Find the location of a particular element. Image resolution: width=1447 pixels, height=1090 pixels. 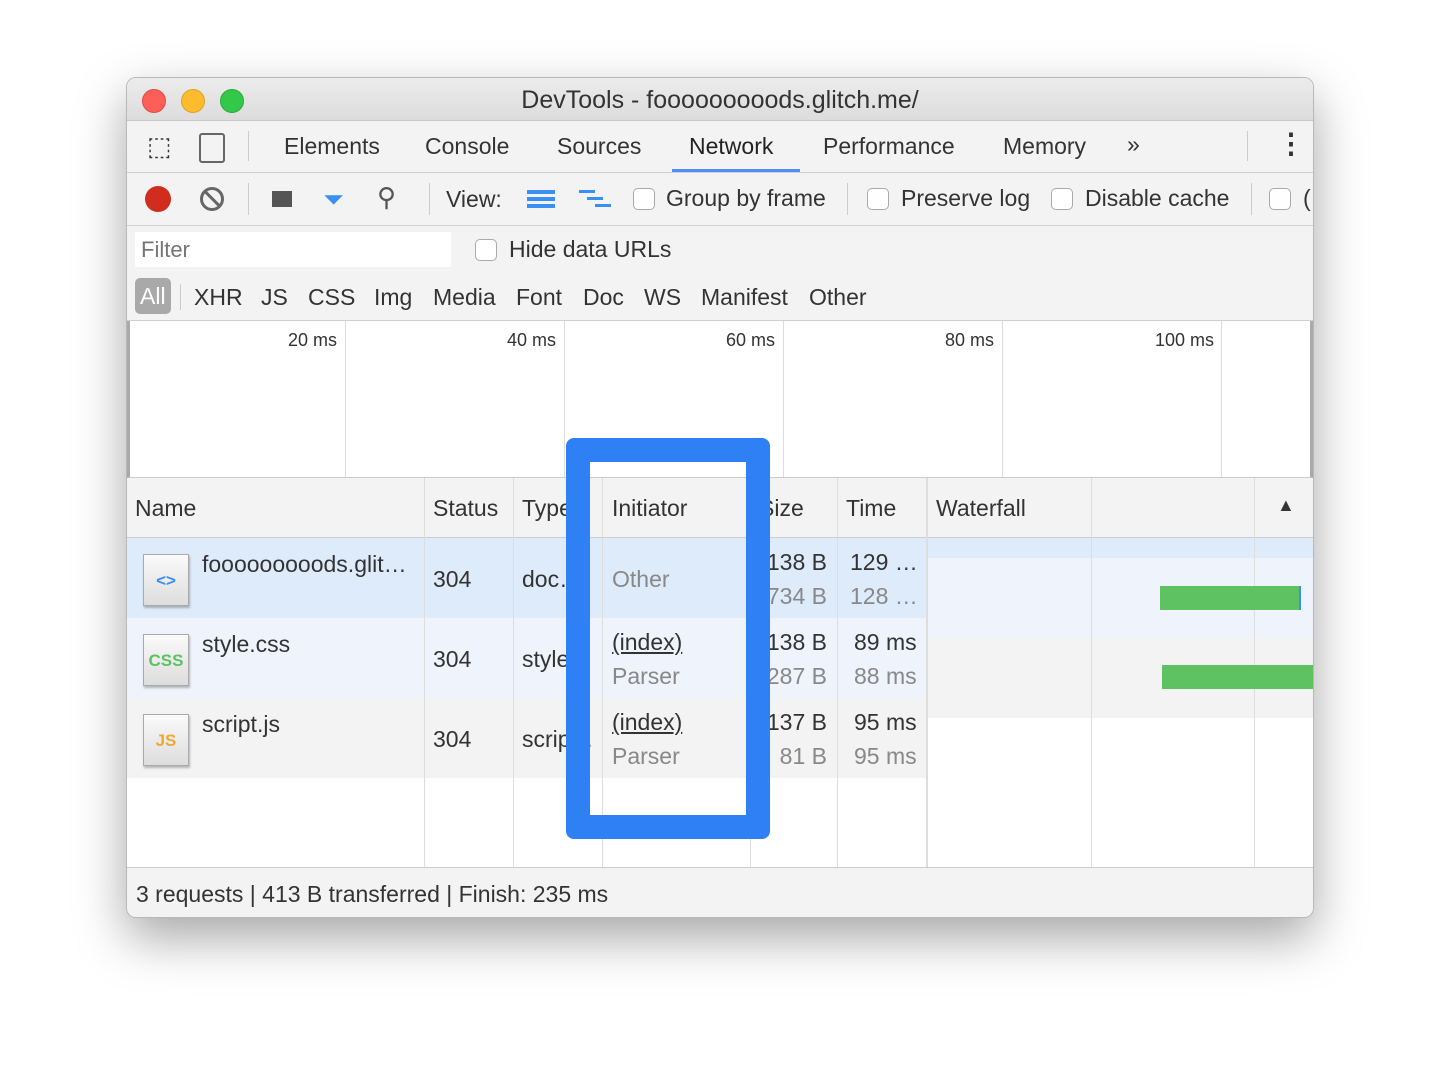

type-css-button: CSS is located at coordinates (331, 297).